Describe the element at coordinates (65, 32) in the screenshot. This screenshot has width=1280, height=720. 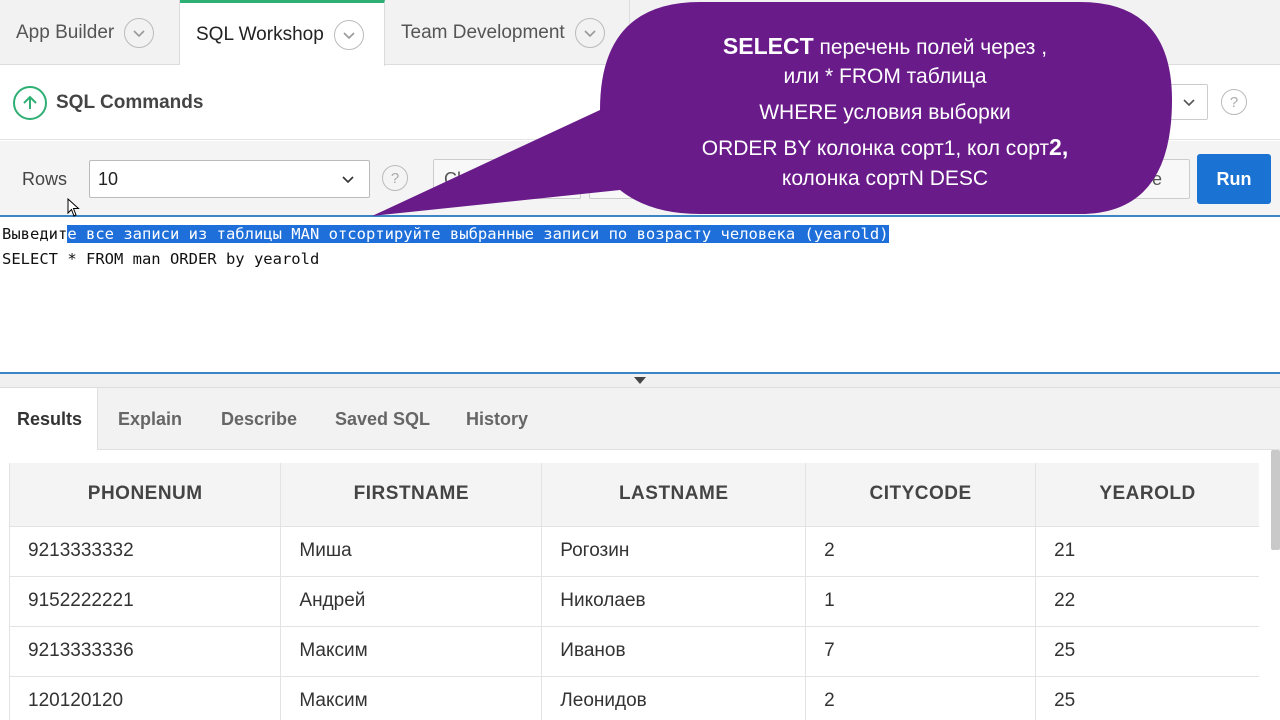
I see `tab-app-builder-label: App Builder` at that location.